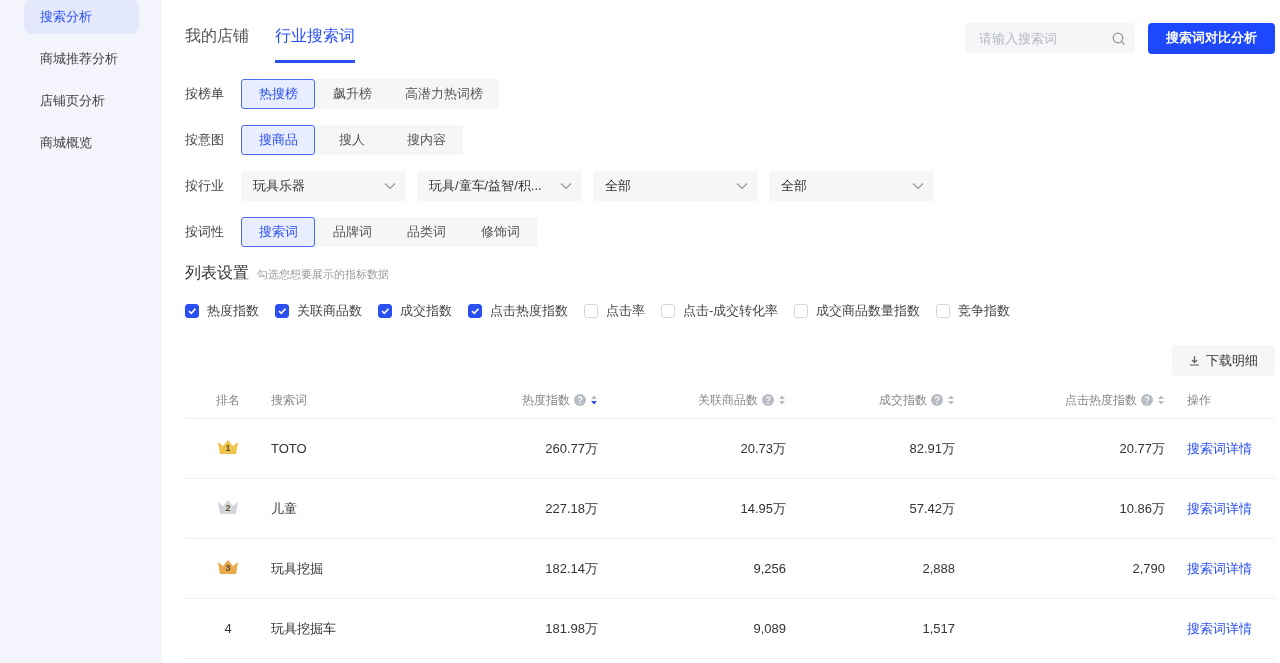 The image size is (1280, 663). Describe the element at coordinates (938, 628) in the screenshot. I see `table-cell: 1,517` at that location.